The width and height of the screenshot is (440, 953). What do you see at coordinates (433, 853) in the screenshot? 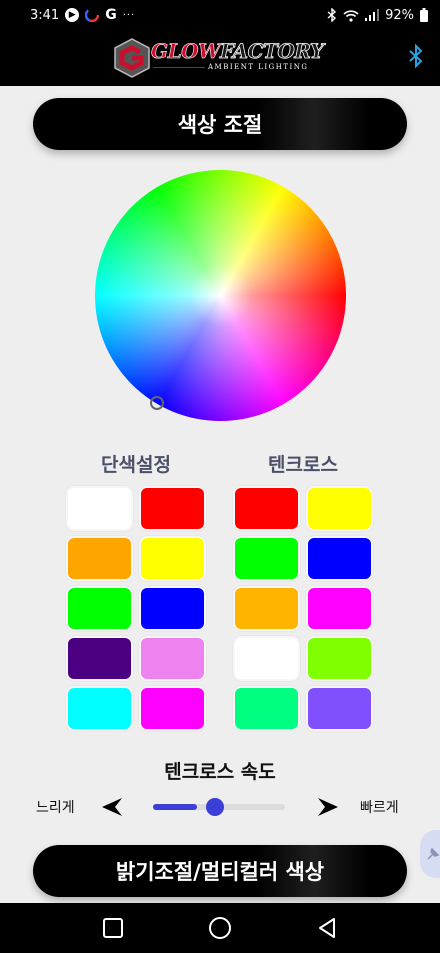
I see `pin-icon` at bounding box center [433, 853].